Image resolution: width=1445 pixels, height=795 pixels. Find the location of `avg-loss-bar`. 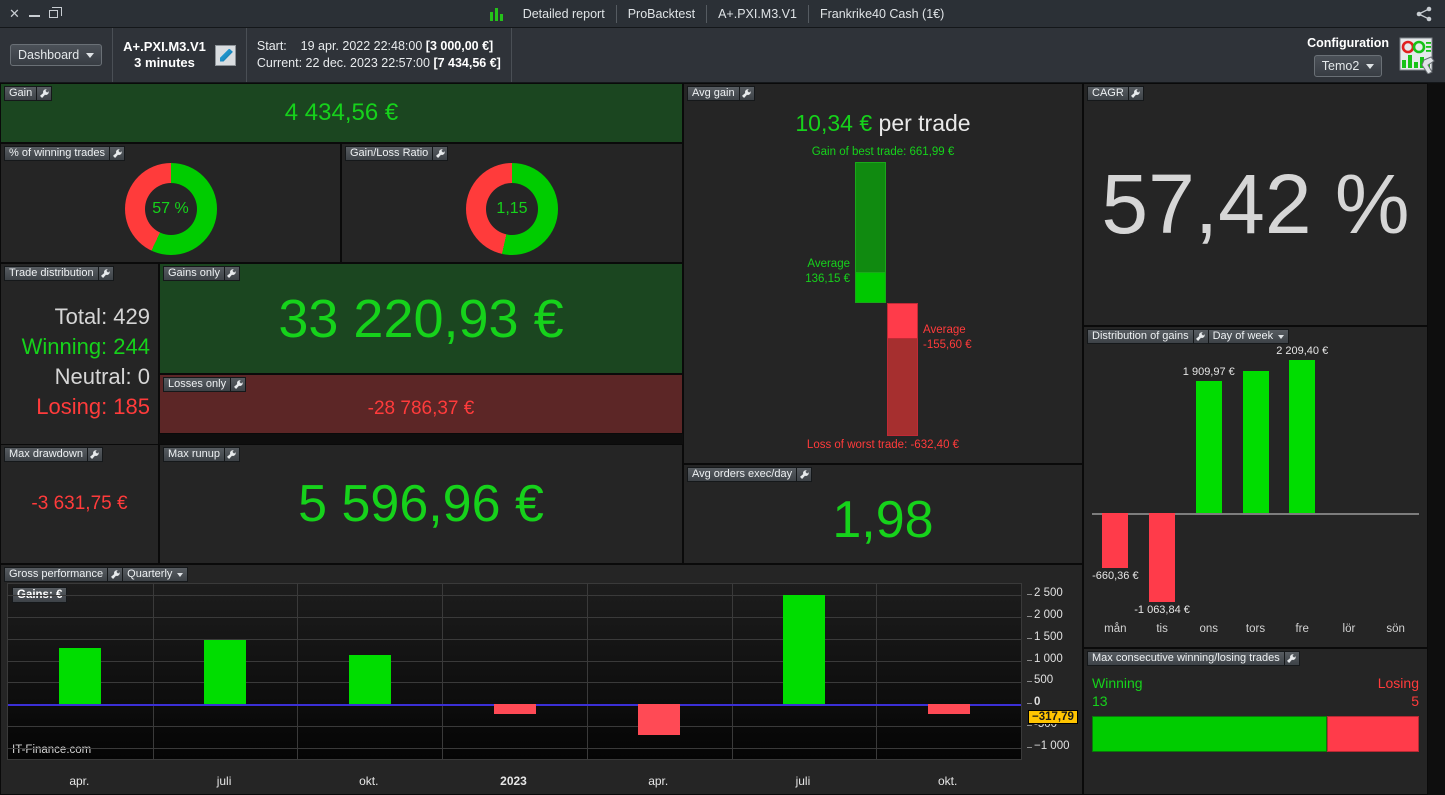

avg-loss-bar is located at coordinates (902, 321).